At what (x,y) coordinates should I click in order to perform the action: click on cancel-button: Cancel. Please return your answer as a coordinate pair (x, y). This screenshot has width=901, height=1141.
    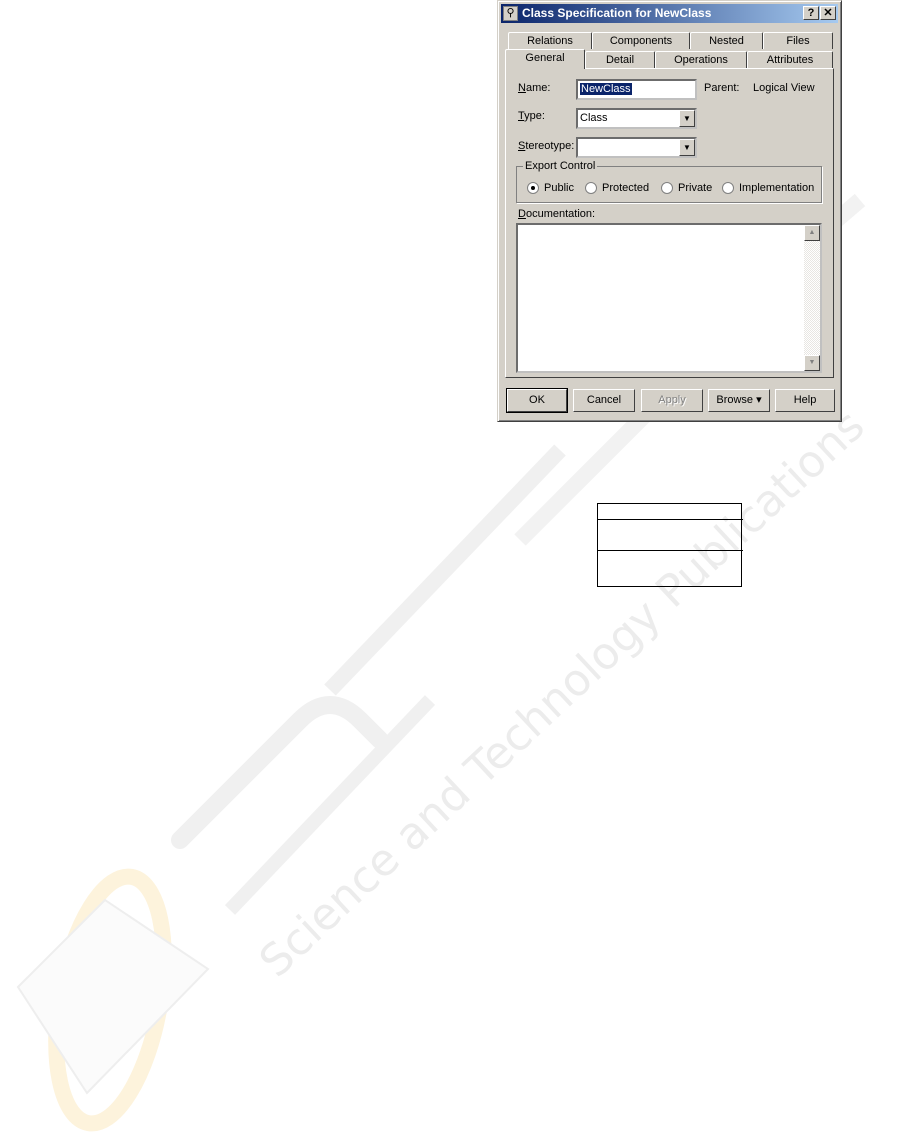
    Looking at the image, I should click on (604, 400).